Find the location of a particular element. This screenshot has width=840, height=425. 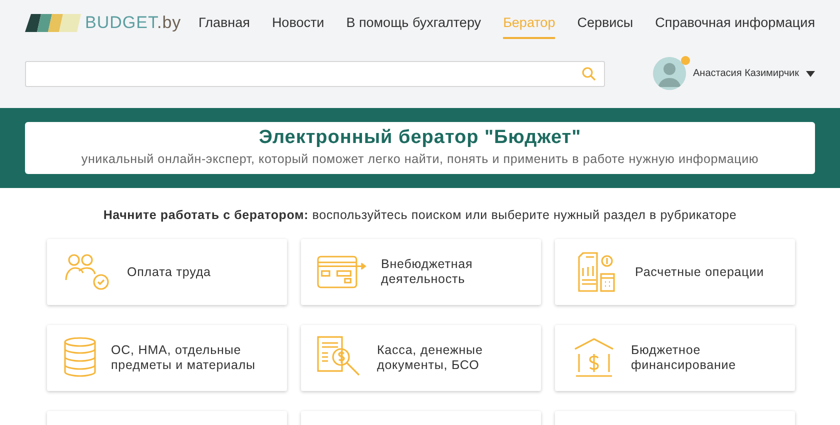

user-name: Анастасия Казимирчик is located at coordinates (746, 73).